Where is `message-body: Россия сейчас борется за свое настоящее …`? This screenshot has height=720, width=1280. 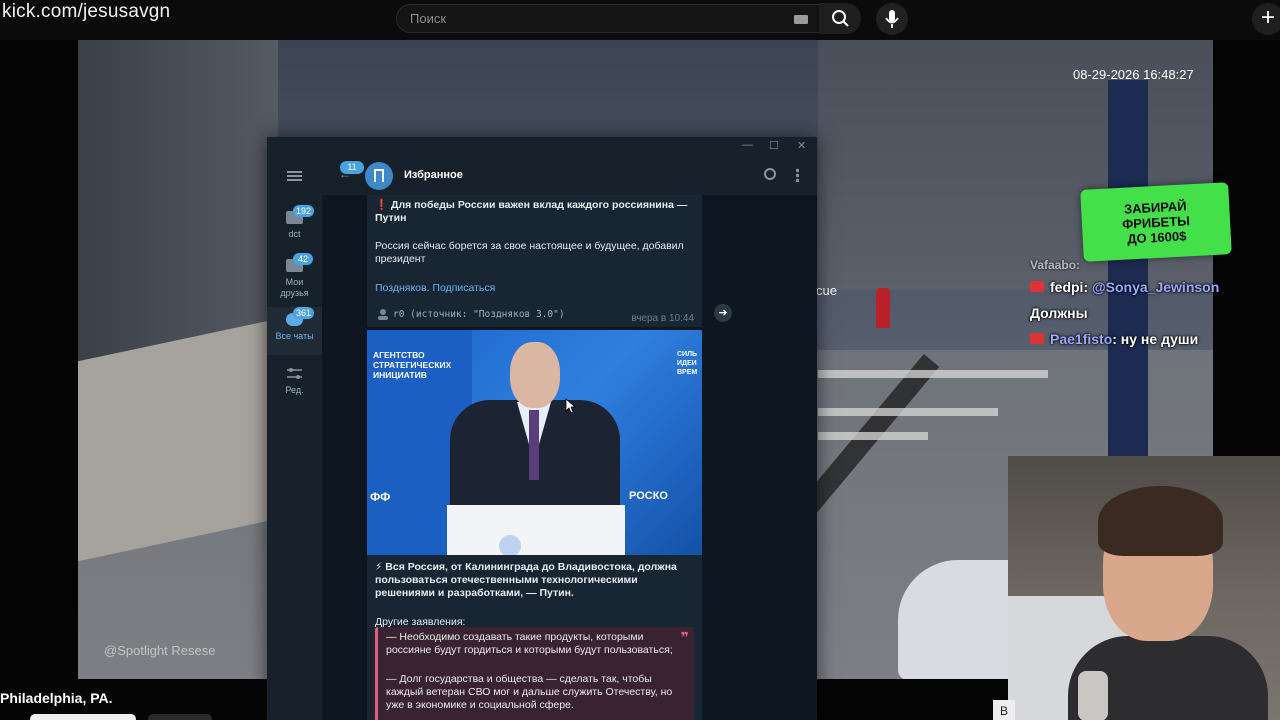 message-body: Россия сейчас борется за свое настоящее … is located at coordinates (529, 252).